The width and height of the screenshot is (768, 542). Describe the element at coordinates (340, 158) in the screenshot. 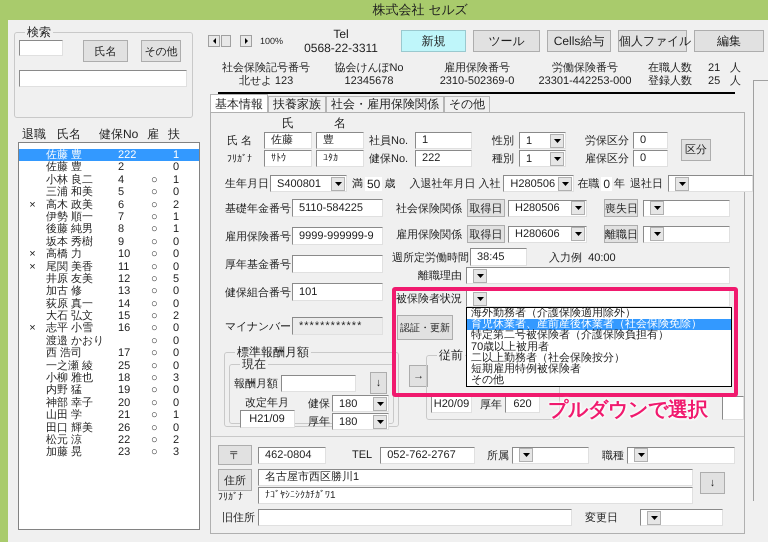

I see `first-name-kana-field: ﾕﾀｶ` at that location.